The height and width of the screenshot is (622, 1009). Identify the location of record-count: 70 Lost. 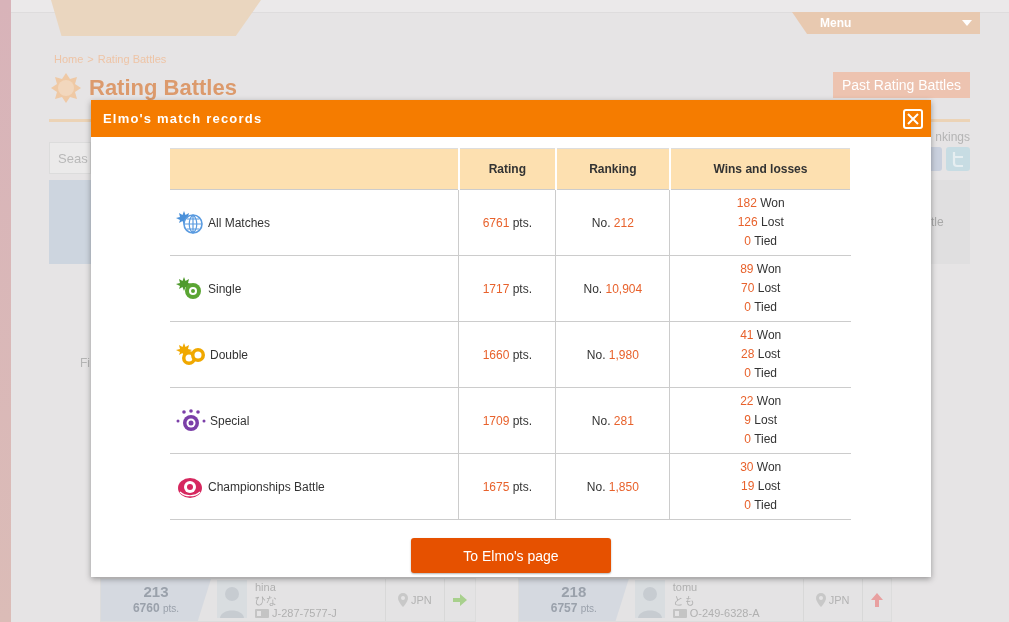
(761, 288).